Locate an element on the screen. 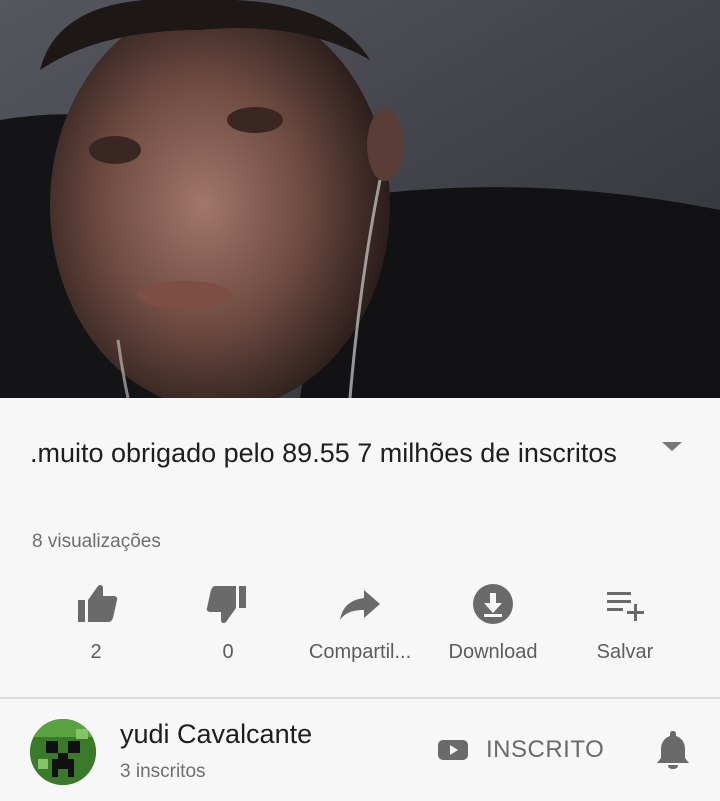 The width and height of the screenshot is (720, 801). download-icon is located at coordinates (493, 604).